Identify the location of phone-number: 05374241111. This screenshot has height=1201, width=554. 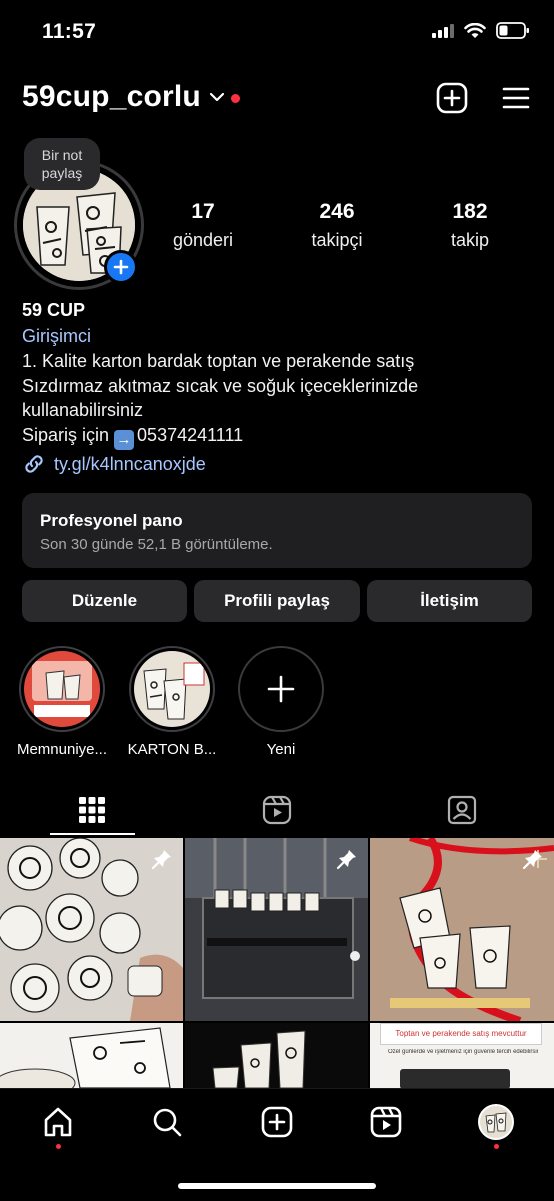
(190, 435).